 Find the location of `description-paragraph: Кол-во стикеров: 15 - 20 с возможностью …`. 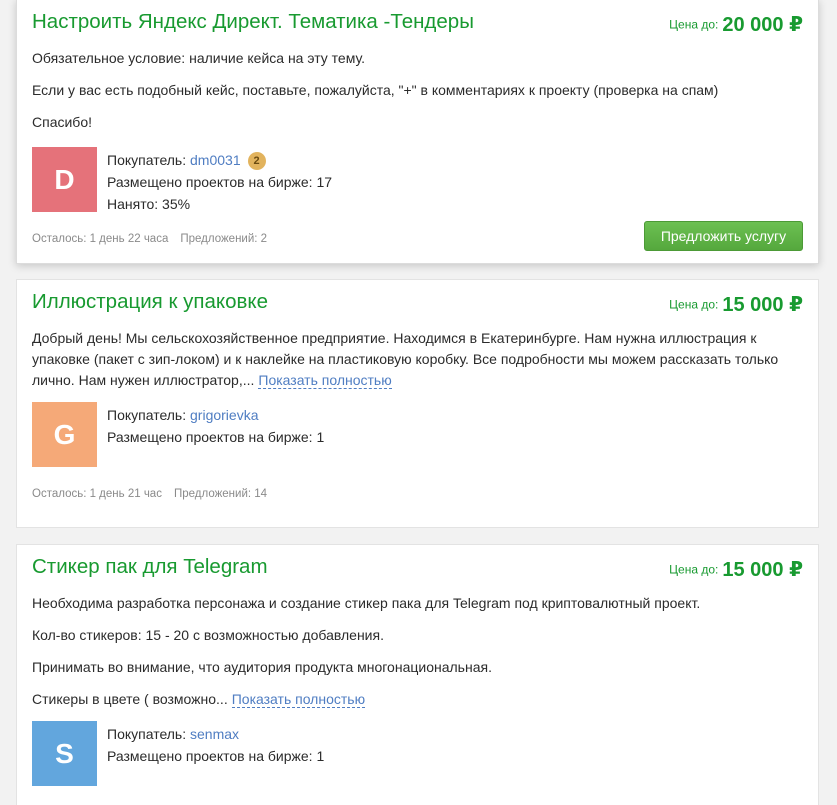

description-paragraph: Кол-во стикеров: 15 - 20 с возможностью … is located at coordinates (208, 635).